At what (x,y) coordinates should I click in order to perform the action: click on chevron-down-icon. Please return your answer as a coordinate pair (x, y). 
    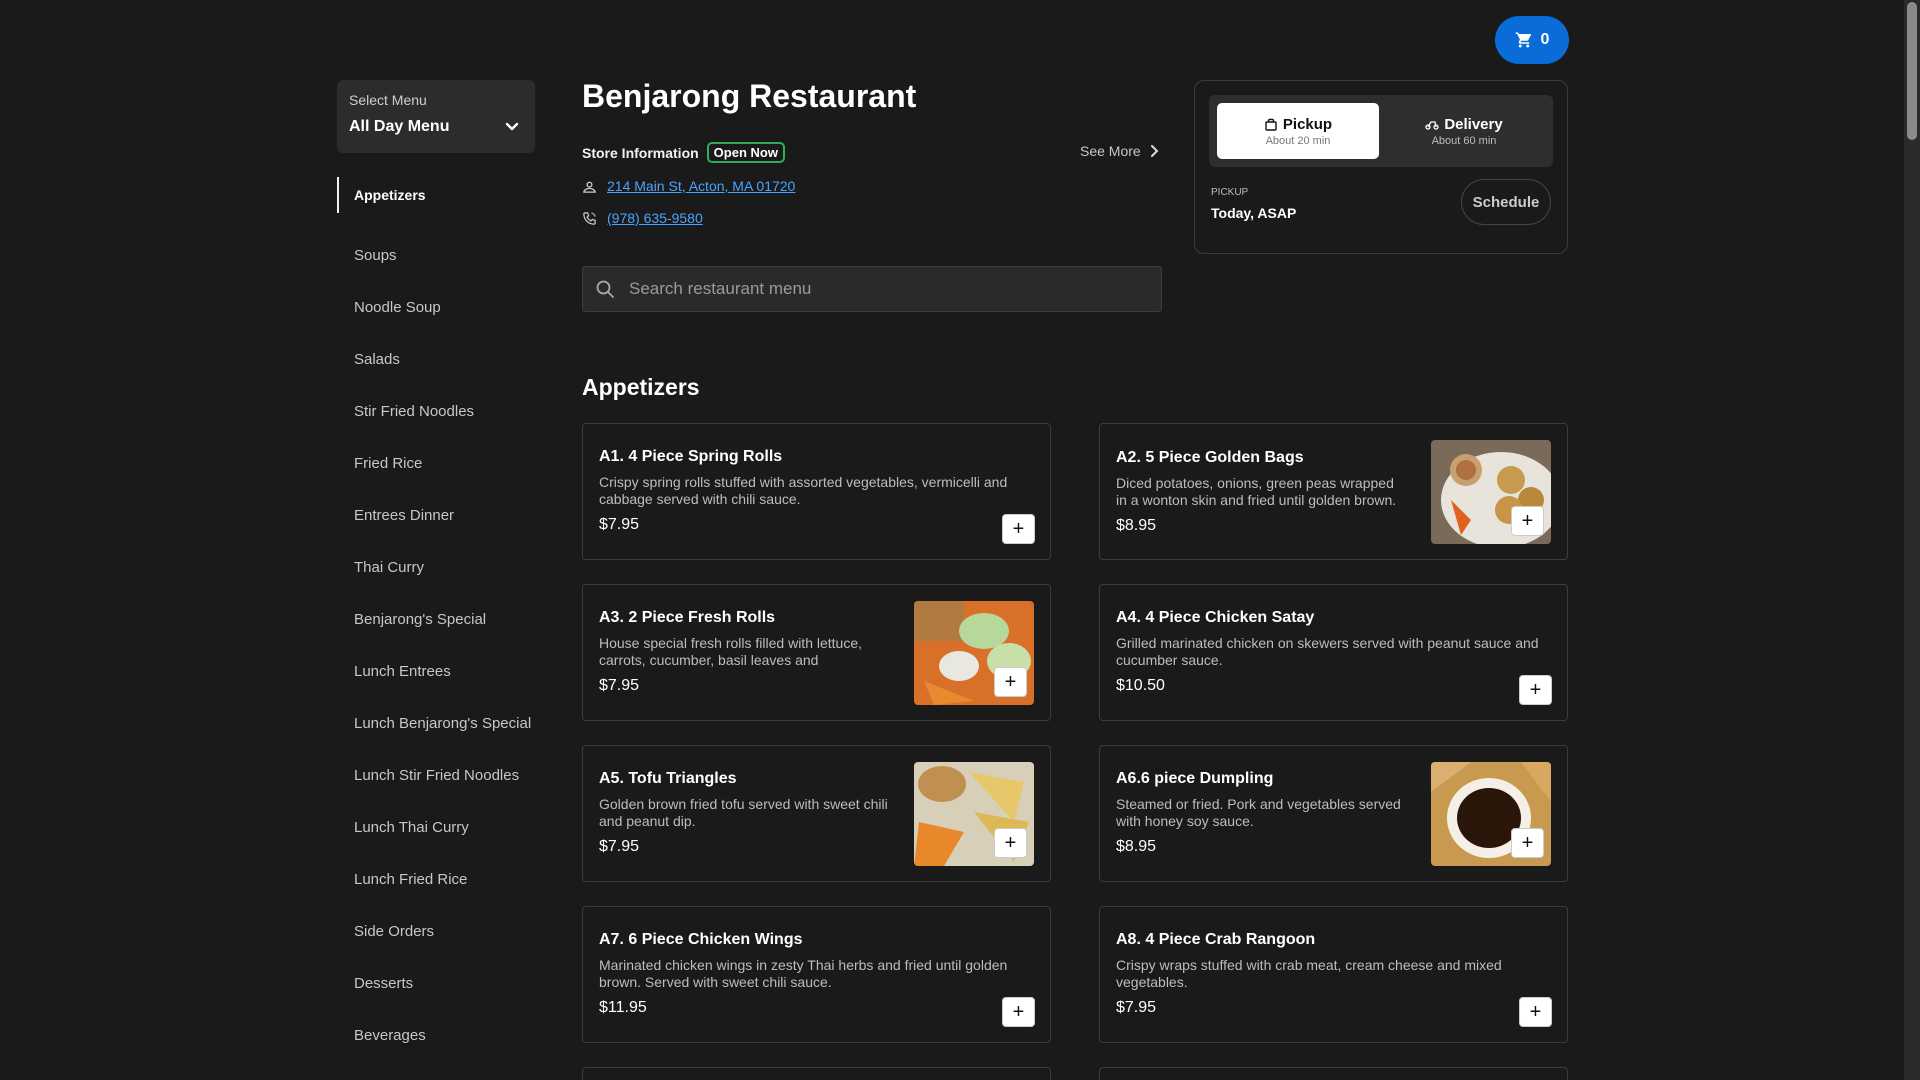
    Looking at the image, I should click on (512, 126).